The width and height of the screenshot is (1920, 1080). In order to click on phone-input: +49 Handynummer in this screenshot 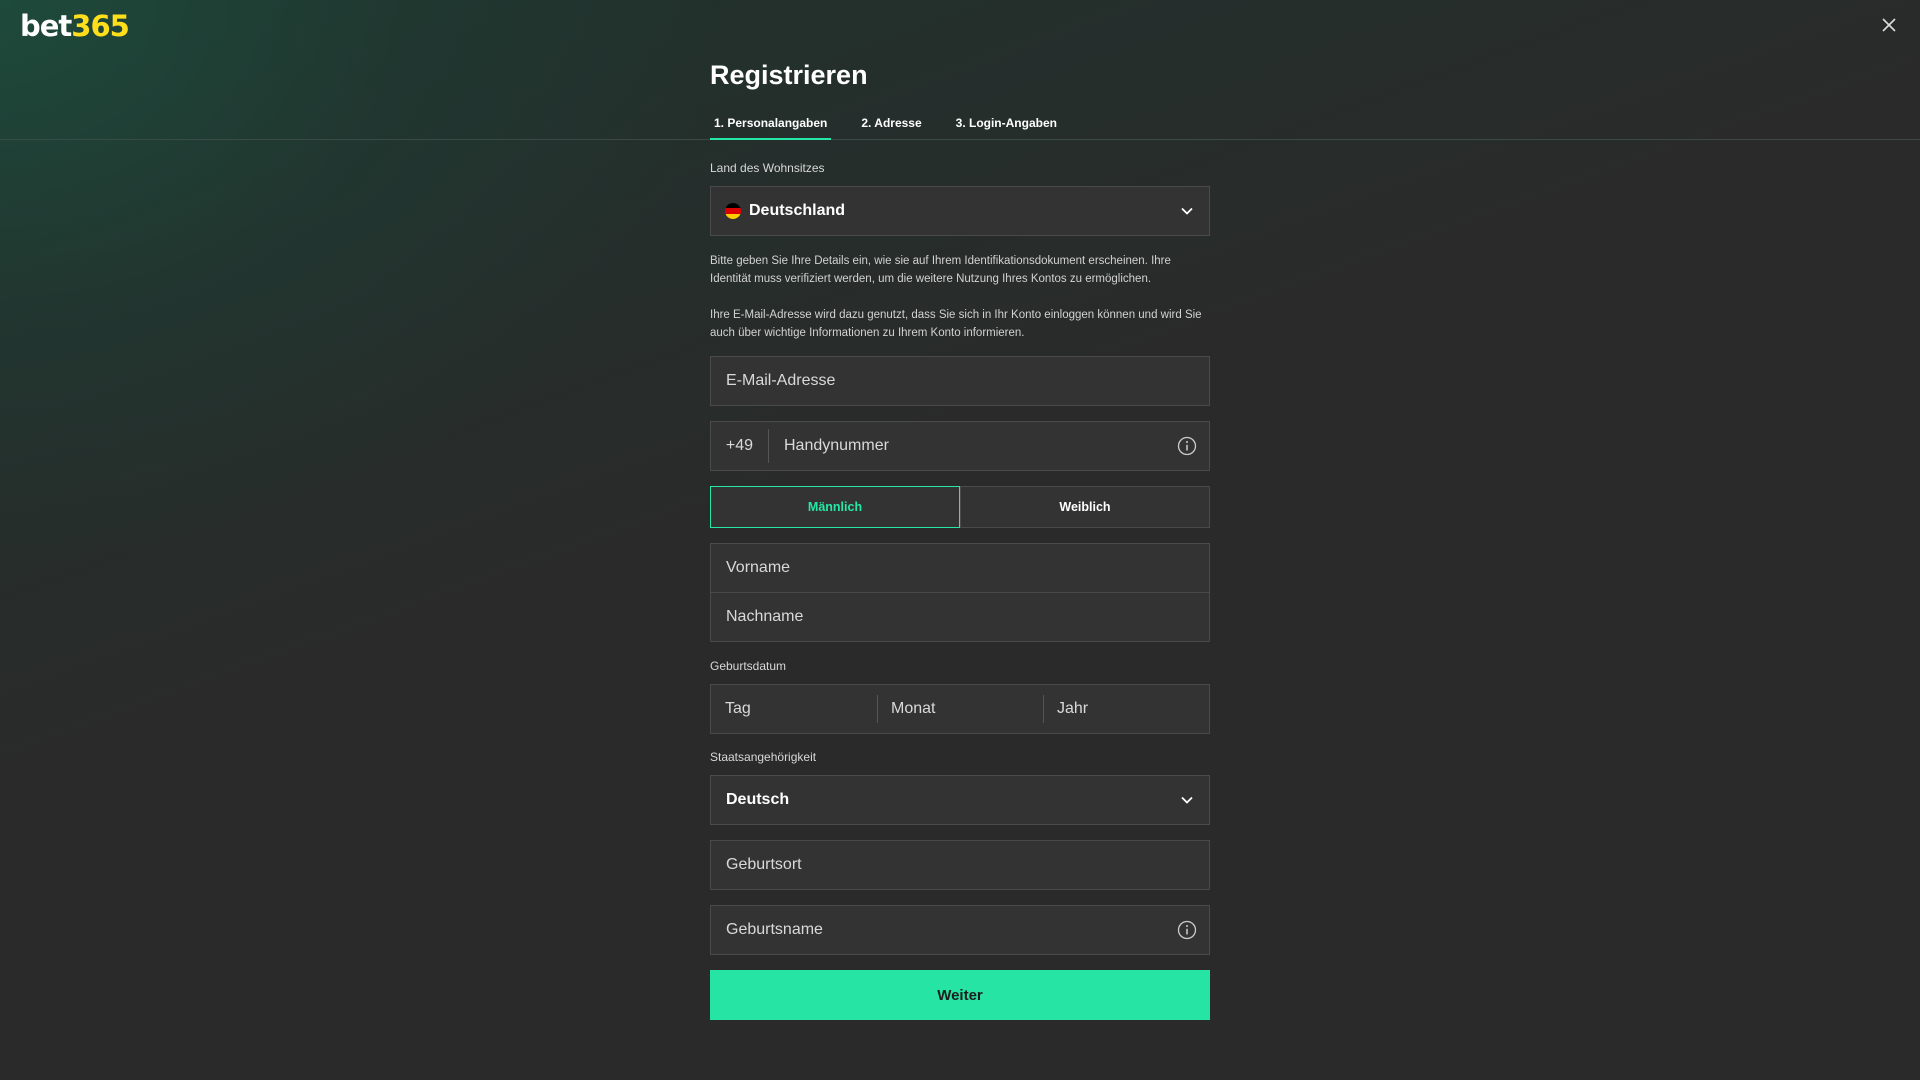, I will do `click(960, 446)`.